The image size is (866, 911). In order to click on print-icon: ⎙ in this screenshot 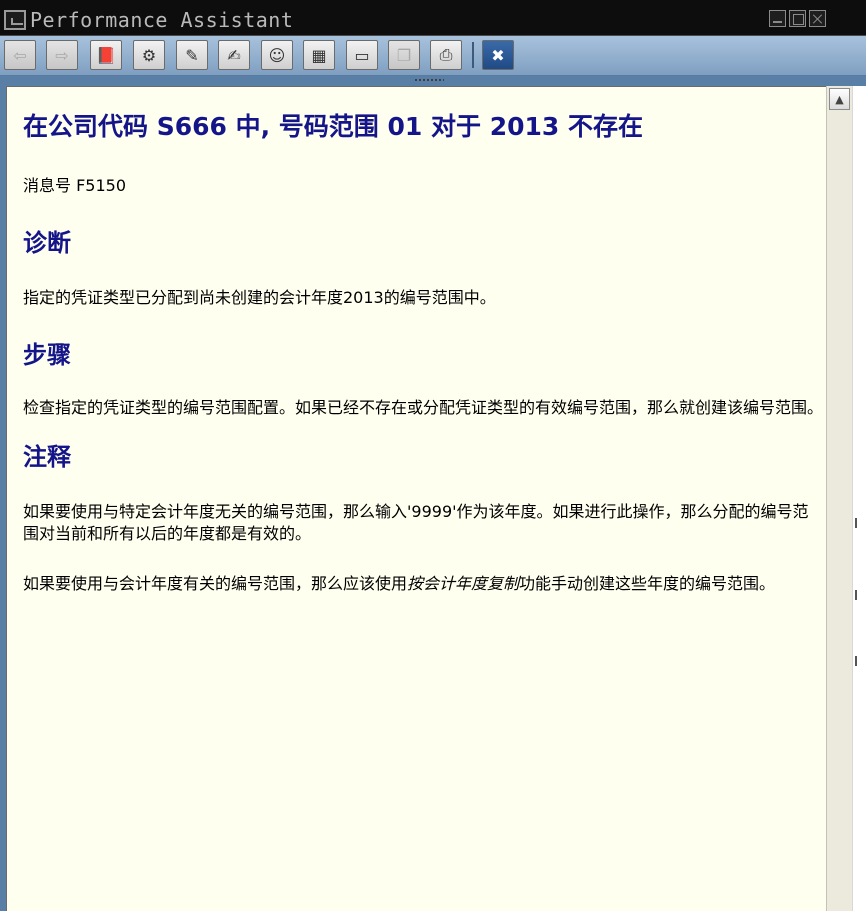, I will do `click(446, 54)`.